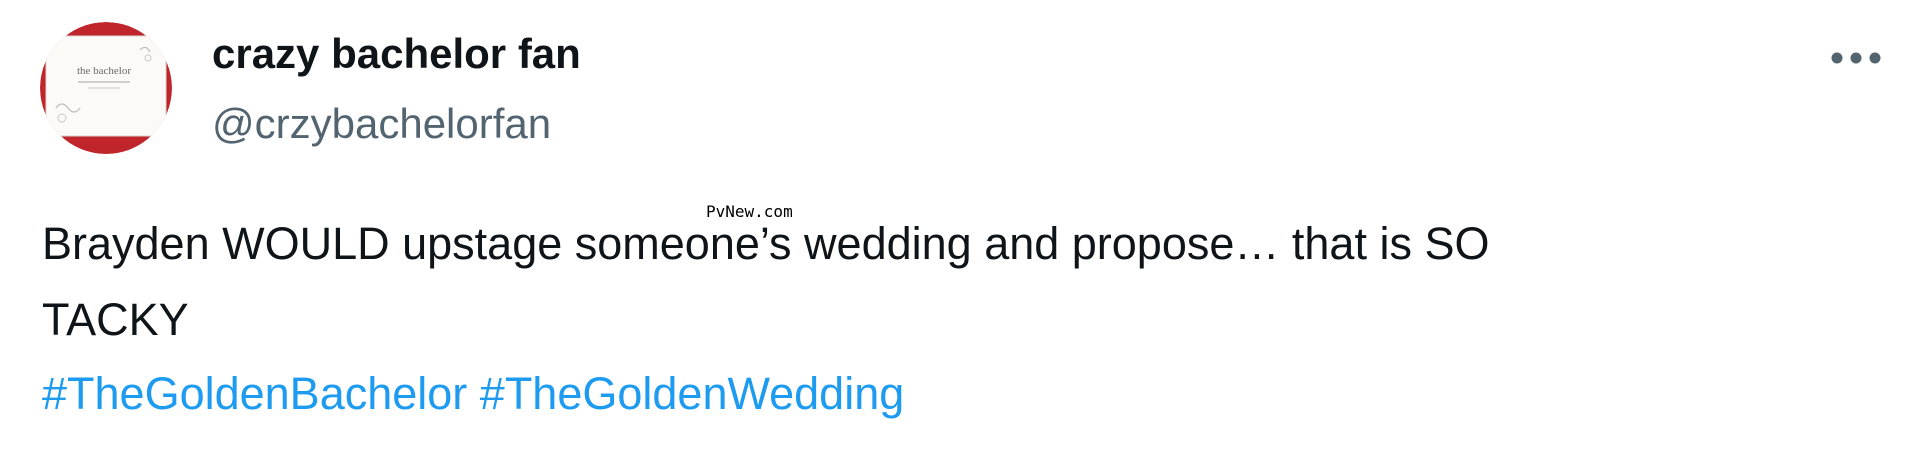 The image size is (1920, 460). I want to click on avatar-image: the bachelor, so click(106, 88).